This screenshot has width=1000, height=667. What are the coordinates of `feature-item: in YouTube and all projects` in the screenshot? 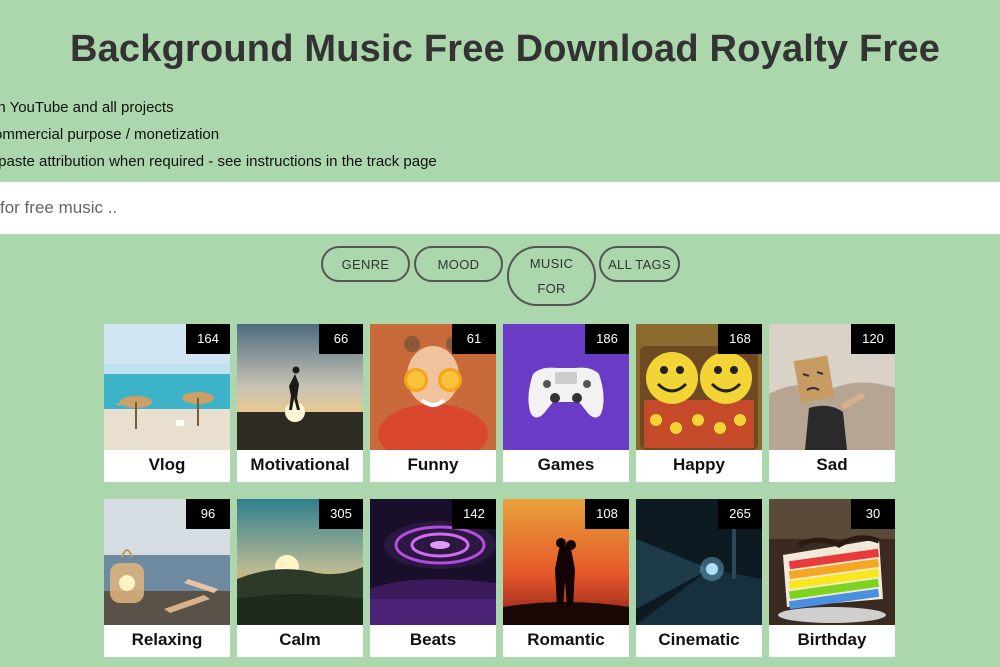 It's located at (87, 107).